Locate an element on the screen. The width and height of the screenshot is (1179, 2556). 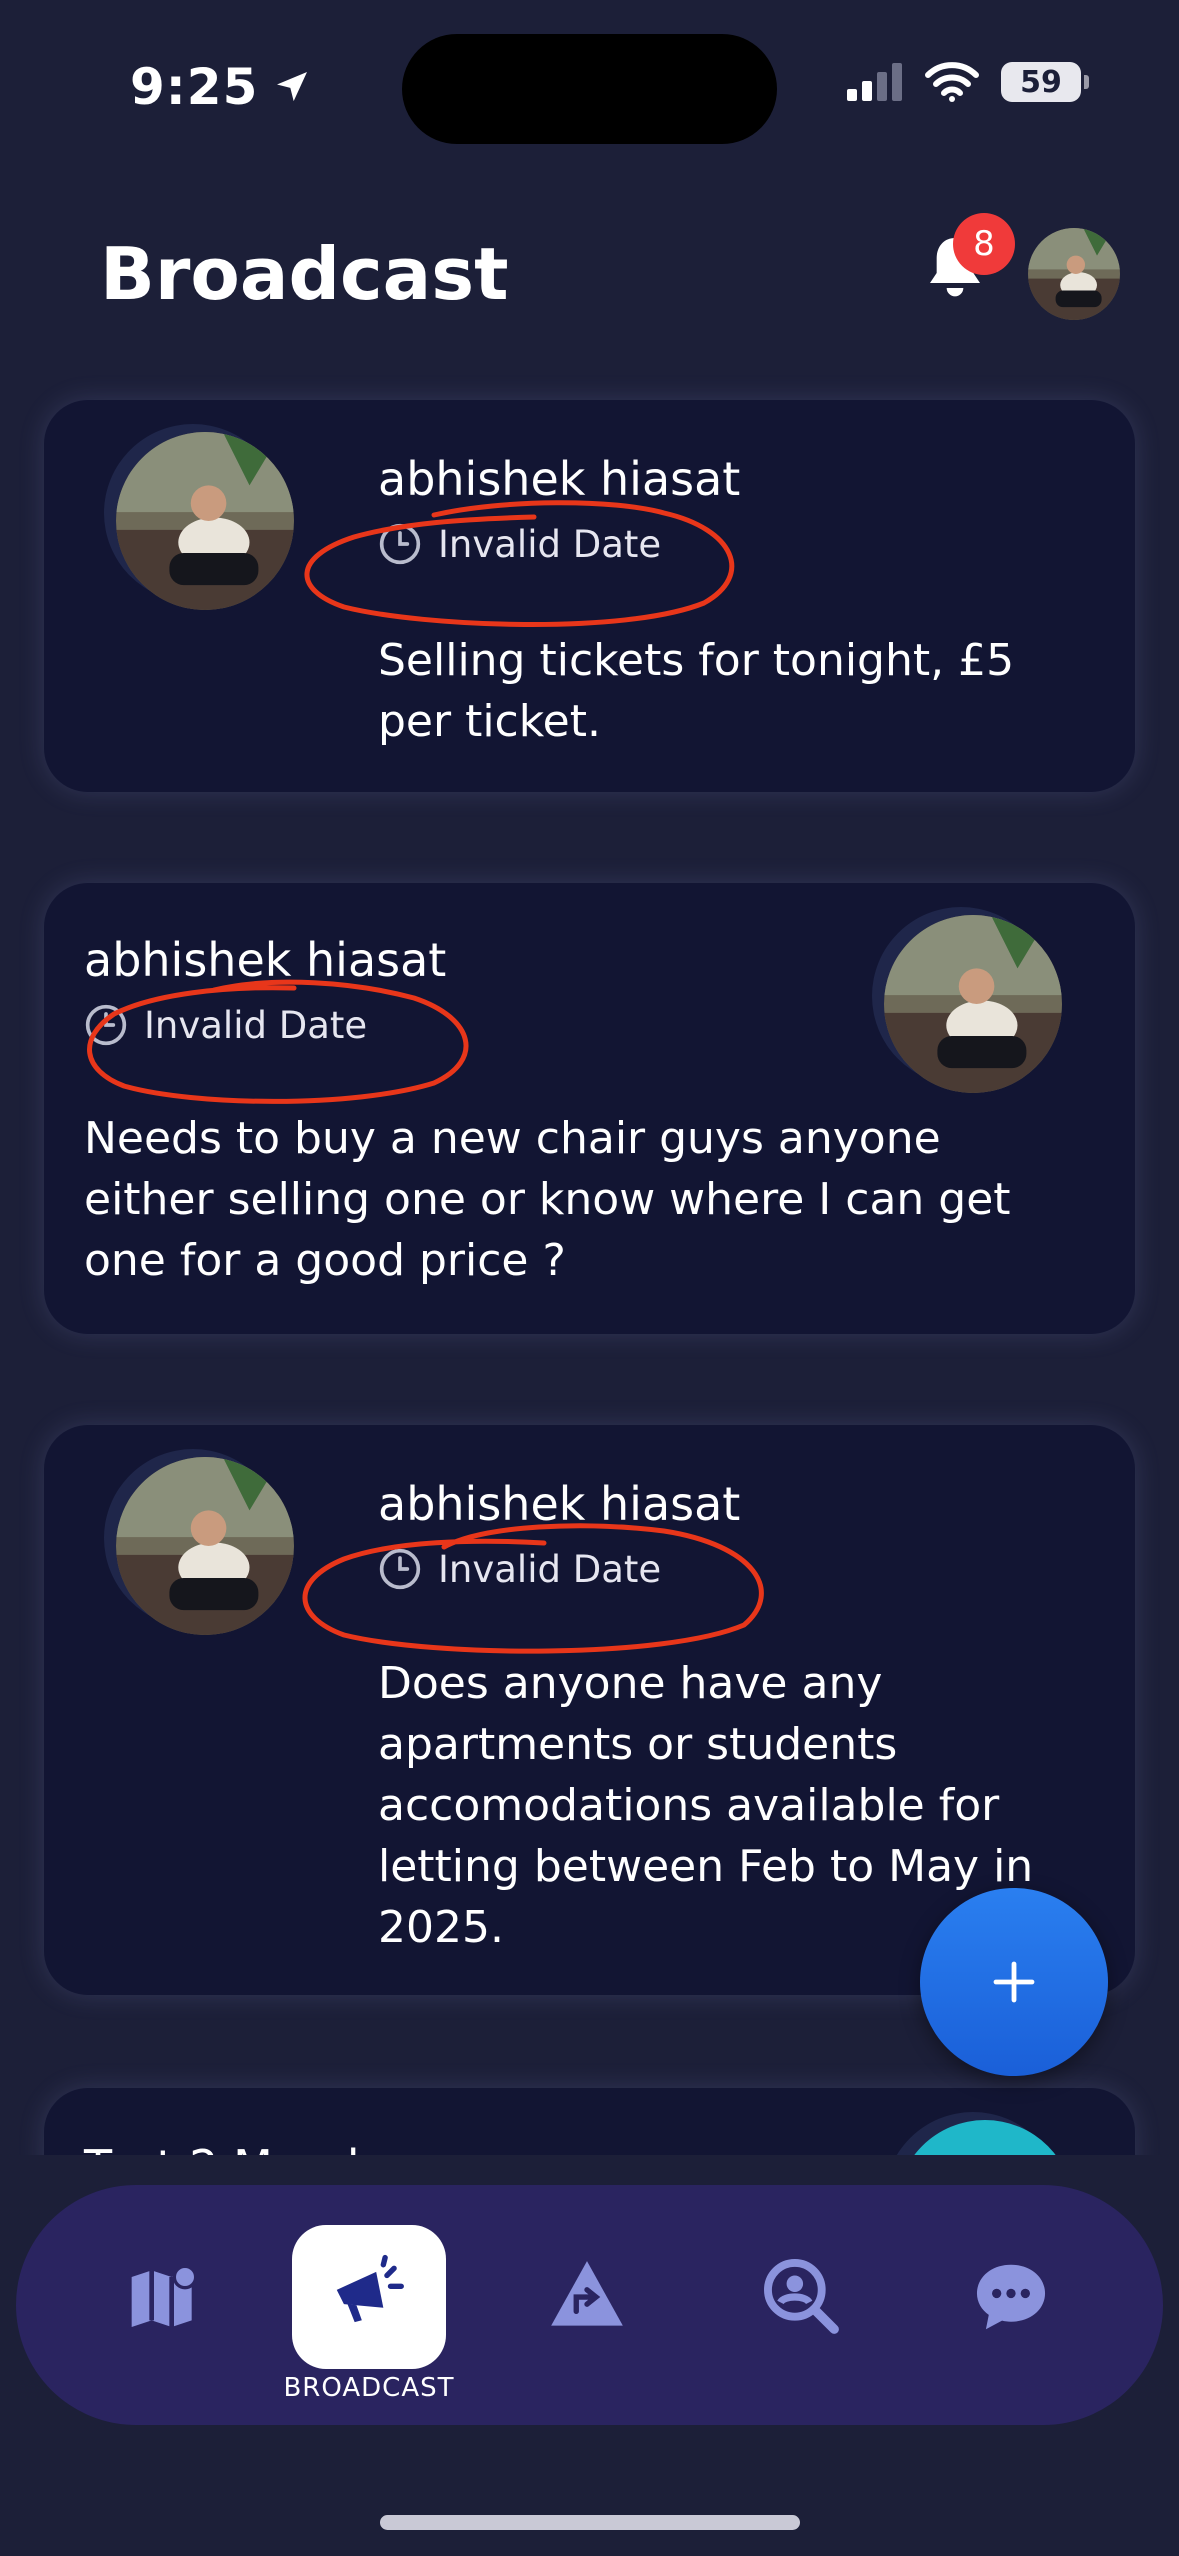
nav-chat is located at coordinates (1011, 2297).